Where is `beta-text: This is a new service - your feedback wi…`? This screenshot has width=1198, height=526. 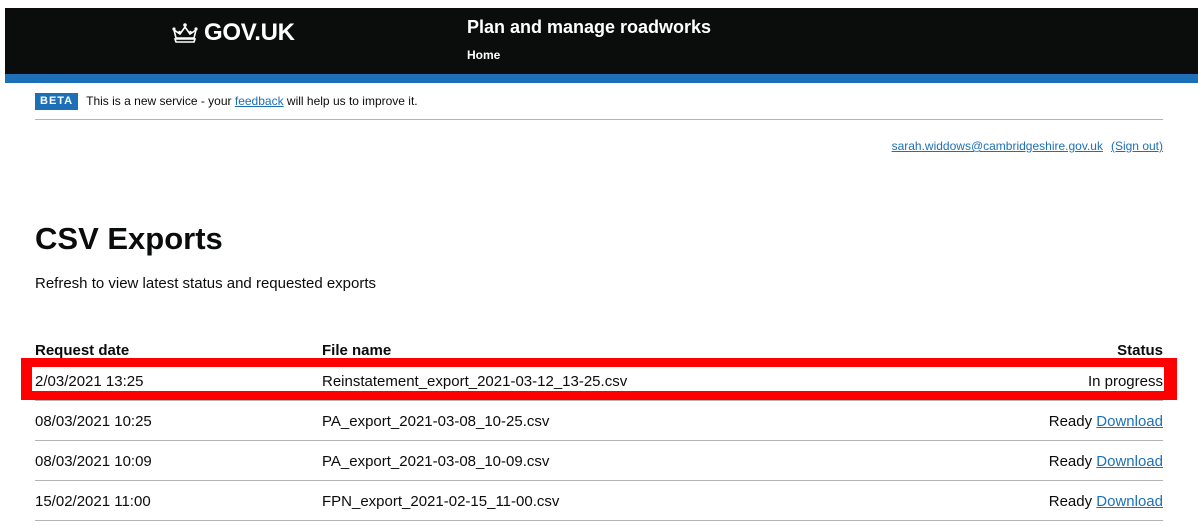
beta-text: This is a new service - your feedback wi… is located at coordinates (252, 101).